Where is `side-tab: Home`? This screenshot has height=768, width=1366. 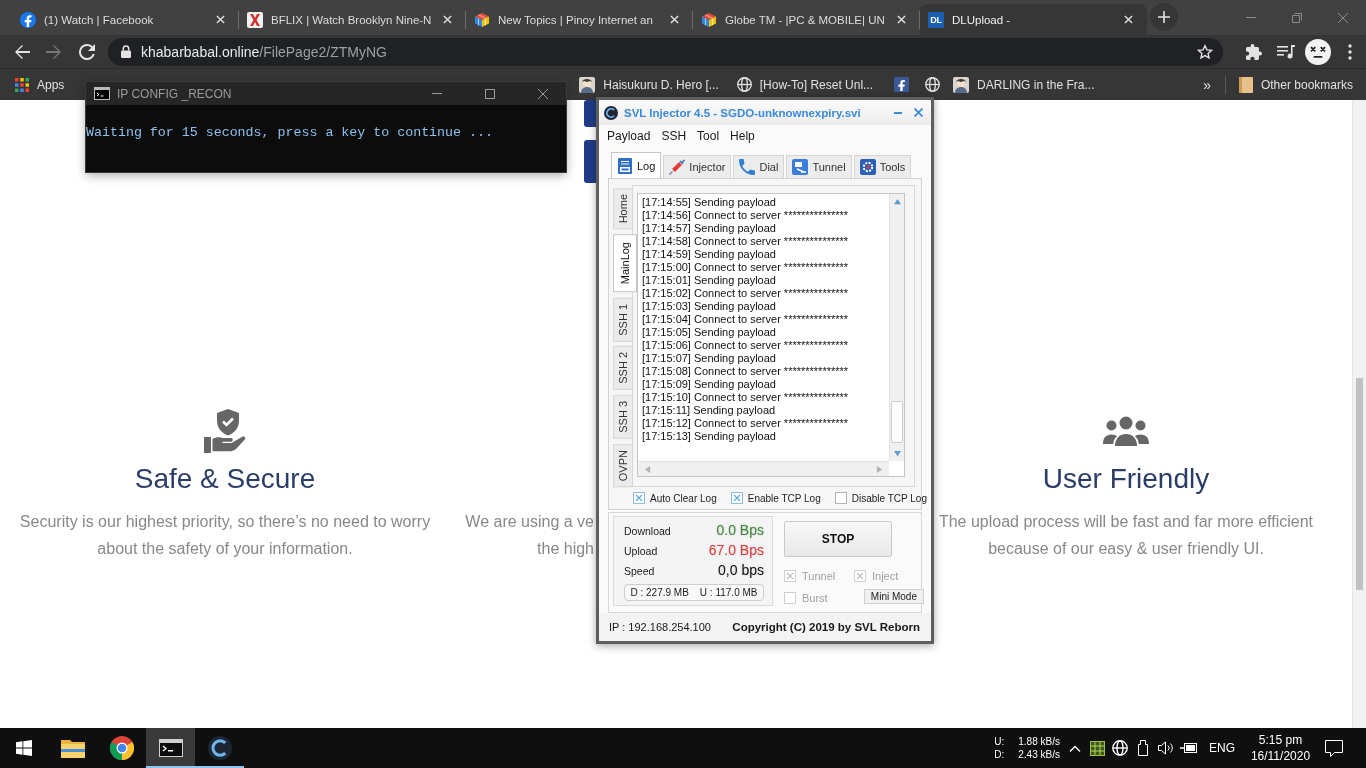
side-tab: Home is located at coordinates (623, 209).